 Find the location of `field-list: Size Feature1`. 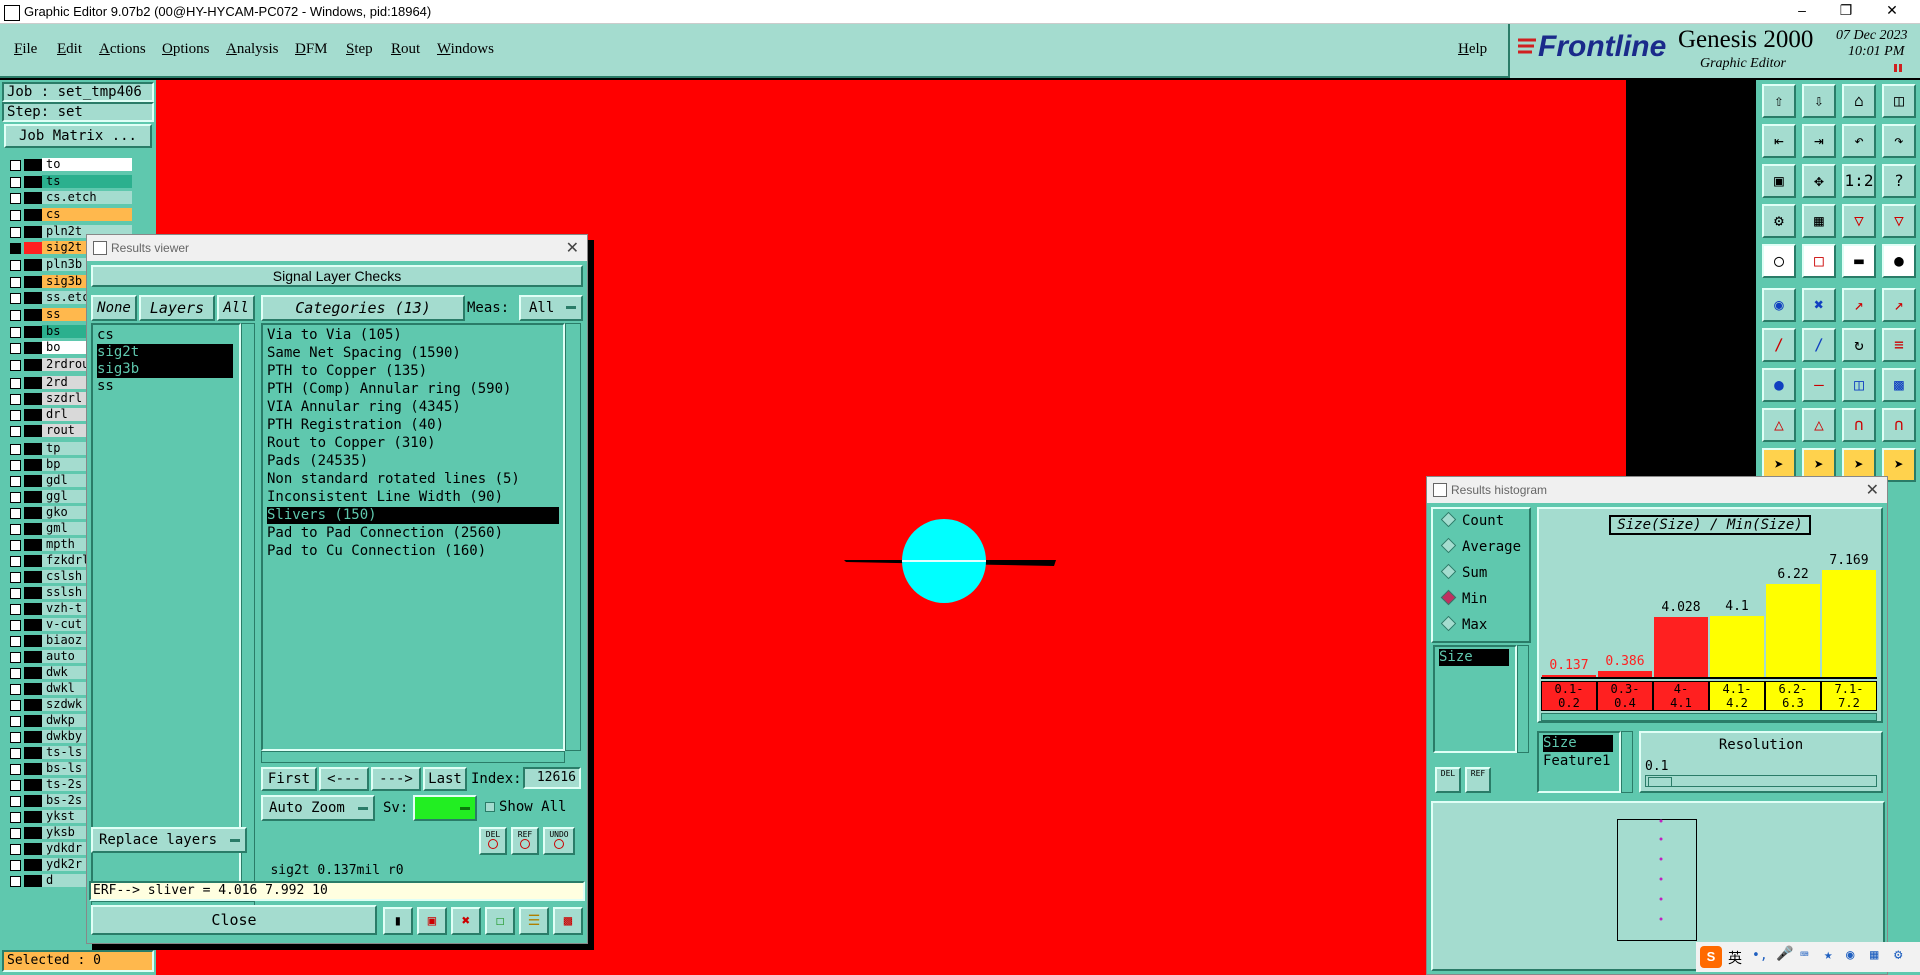

field-list: Size Feature1 is located at coordinates (1579, 762).